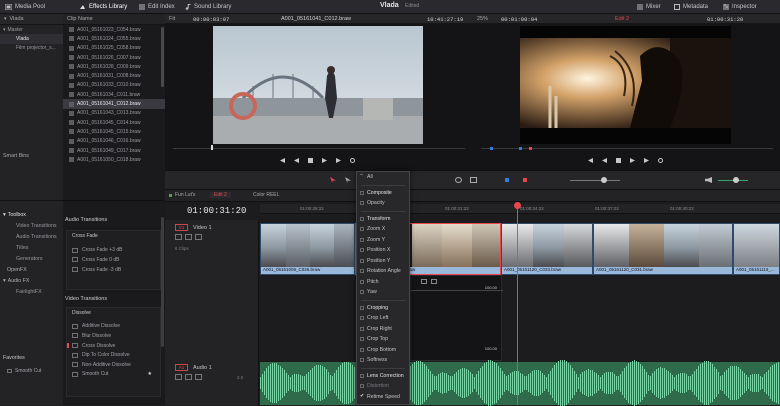 The height and width of the screenshot is (406, 780). What do you see at coordinates (383, 271) in the screenshot?
I see `menu-item: Rotation Angle` at bounding box center [383, 271].